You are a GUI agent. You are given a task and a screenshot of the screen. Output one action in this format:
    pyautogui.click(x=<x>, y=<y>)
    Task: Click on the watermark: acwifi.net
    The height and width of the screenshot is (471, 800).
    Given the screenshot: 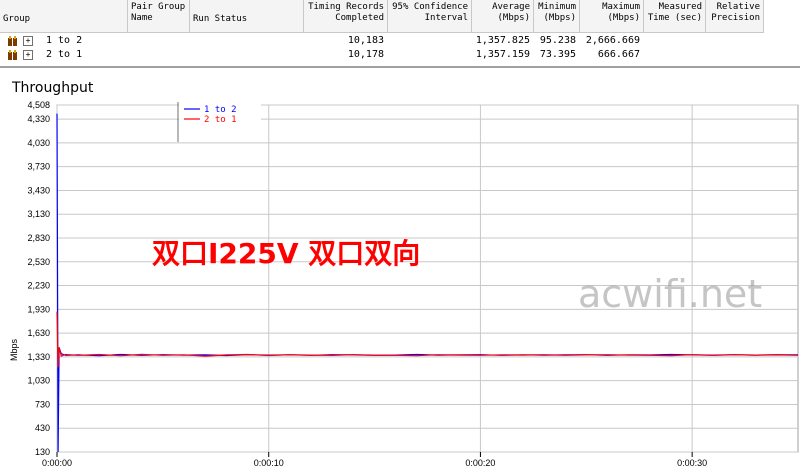 What is the action you would take?
    pyautogui.click(x=670, y=294)
    